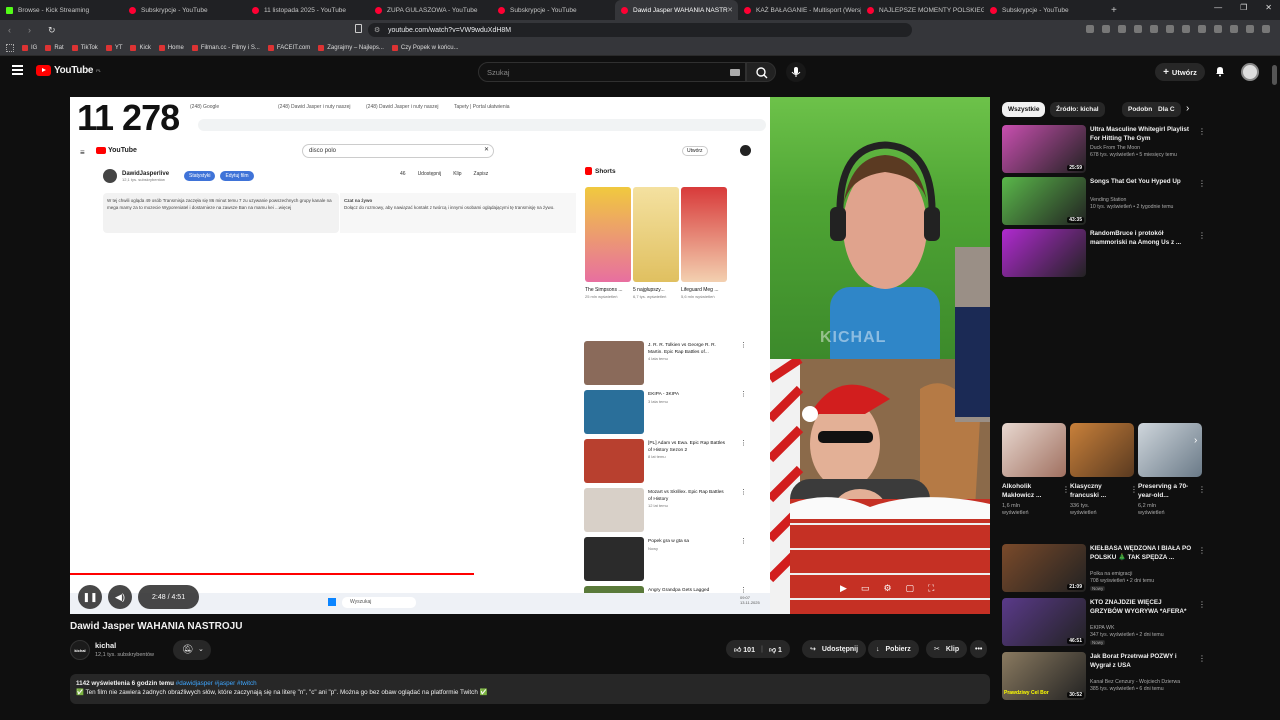 The image size is (1280, 720). What do you see at coordinates (612, 72) in the screenshot?
I see `search-input: Szukaj` at bounding box center [612, 72].